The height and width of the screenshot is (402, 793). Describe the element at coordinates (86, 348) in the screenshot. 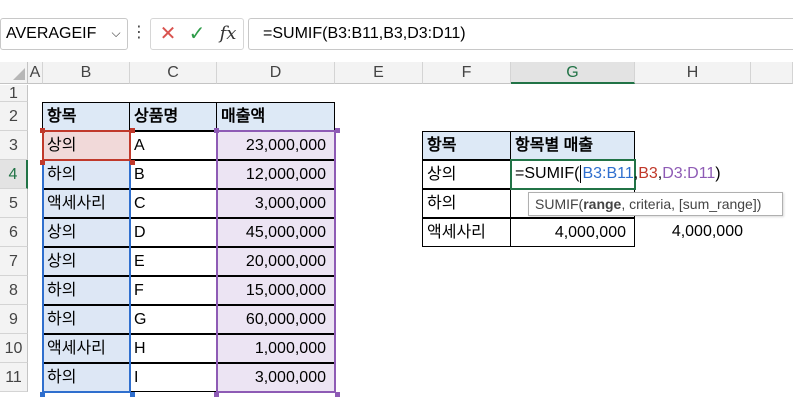

I see `cell-b10: 액세사리` at that location.